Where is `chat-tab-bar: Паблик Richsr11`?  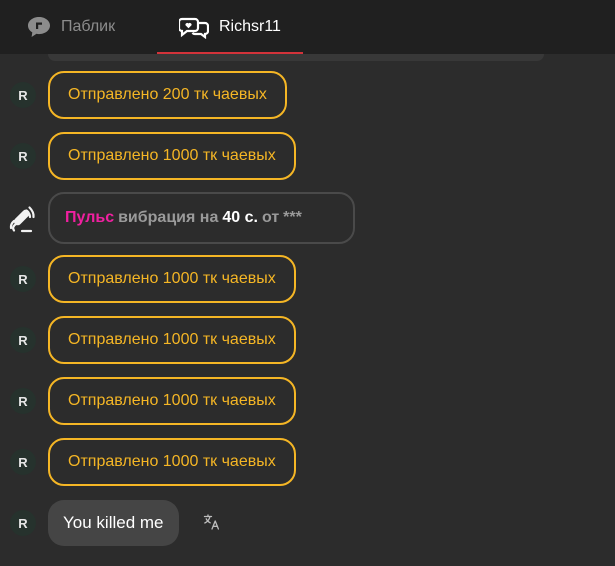 chat-tab-bar: Паблик Richsr11 is located at coordinates (307, 27).